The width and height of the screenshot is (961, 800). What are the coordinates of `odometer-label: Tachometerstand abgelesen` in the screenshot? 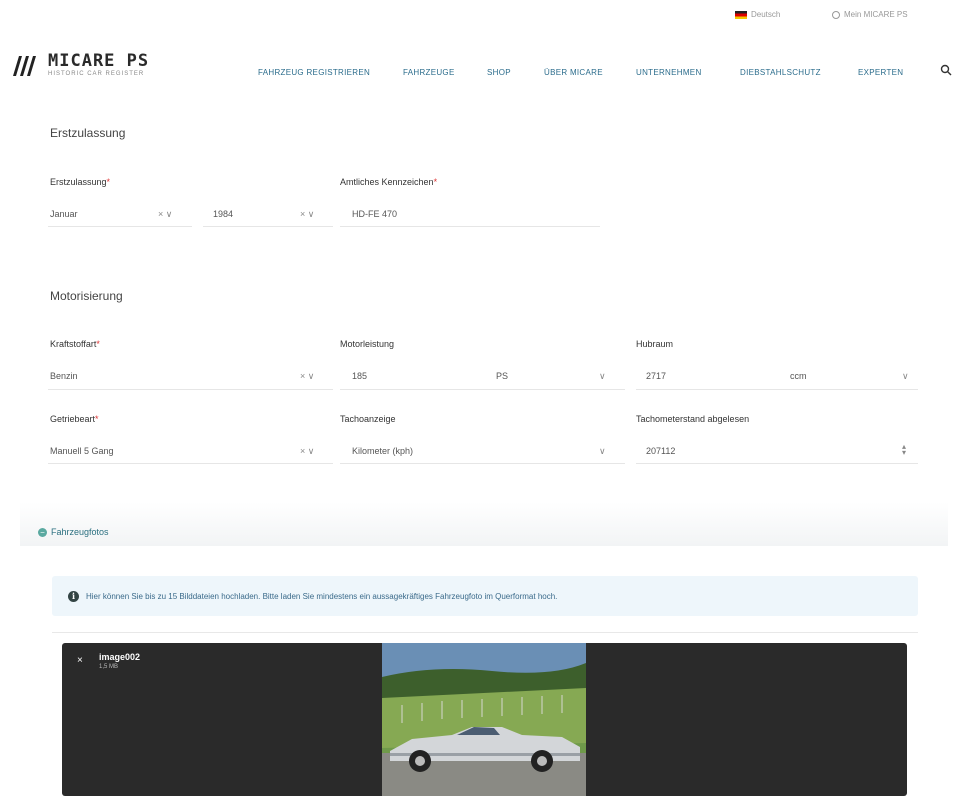 It's located at (693, 419).